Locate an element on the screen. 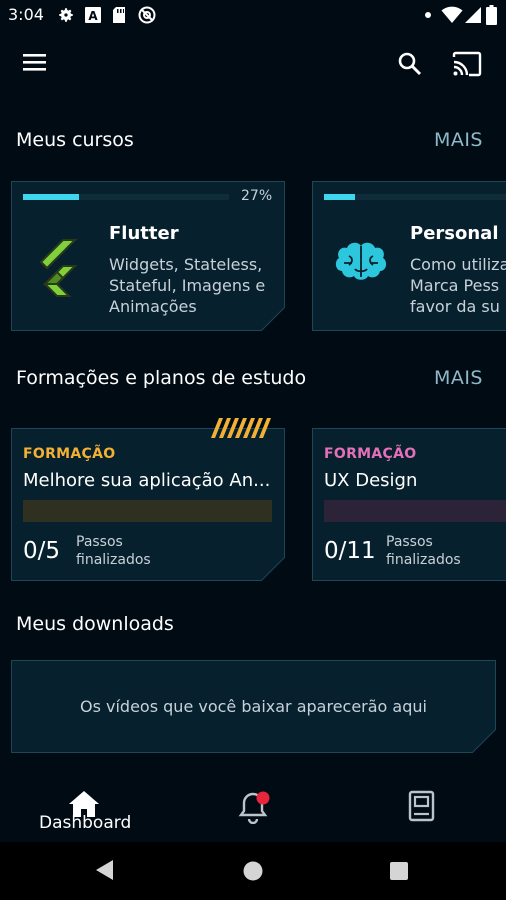 This screenshot has height=900, width=506. course-description: Como utiliza Marca Pess favor da su is located at coordinates (458, 285).